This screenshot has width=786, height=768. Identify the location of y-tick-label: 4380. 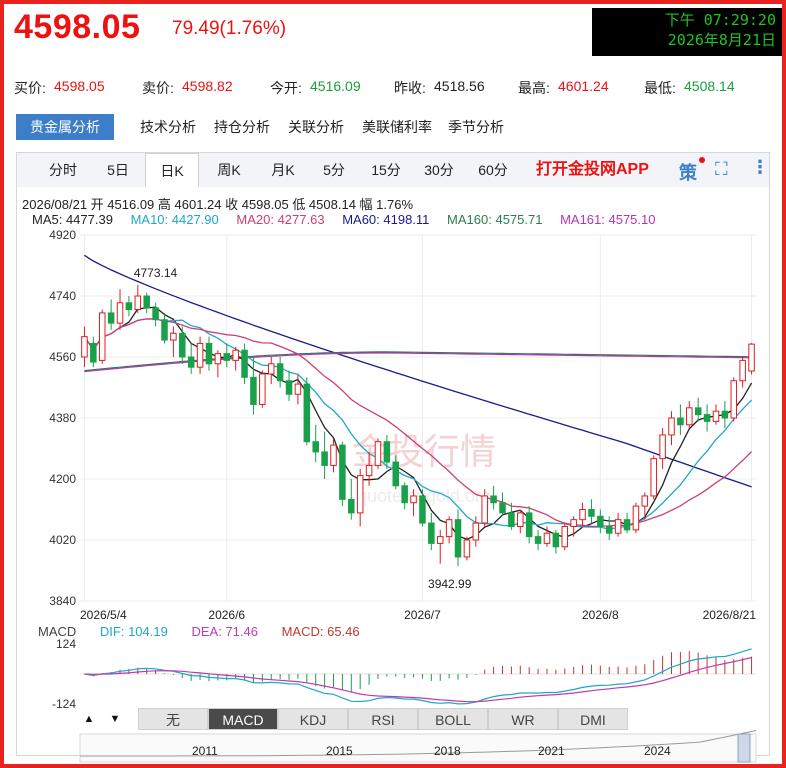
(62, 418).